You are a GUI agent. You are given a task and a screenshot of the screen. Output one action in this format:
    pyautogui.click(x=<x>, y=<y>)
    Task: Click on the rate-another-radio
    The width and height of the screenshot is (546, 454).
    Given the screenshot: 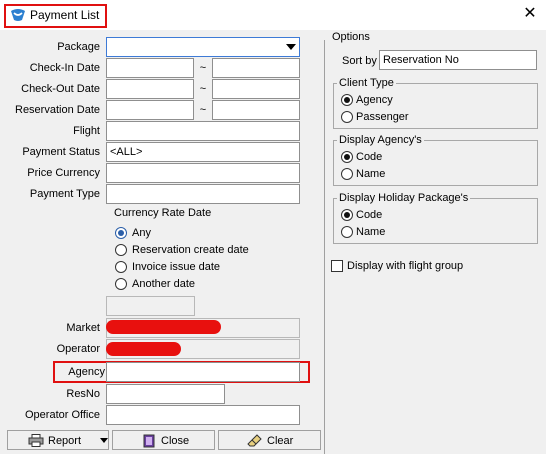 What is the action you would take?
    pyautogui.click(x=121, y=284)
    